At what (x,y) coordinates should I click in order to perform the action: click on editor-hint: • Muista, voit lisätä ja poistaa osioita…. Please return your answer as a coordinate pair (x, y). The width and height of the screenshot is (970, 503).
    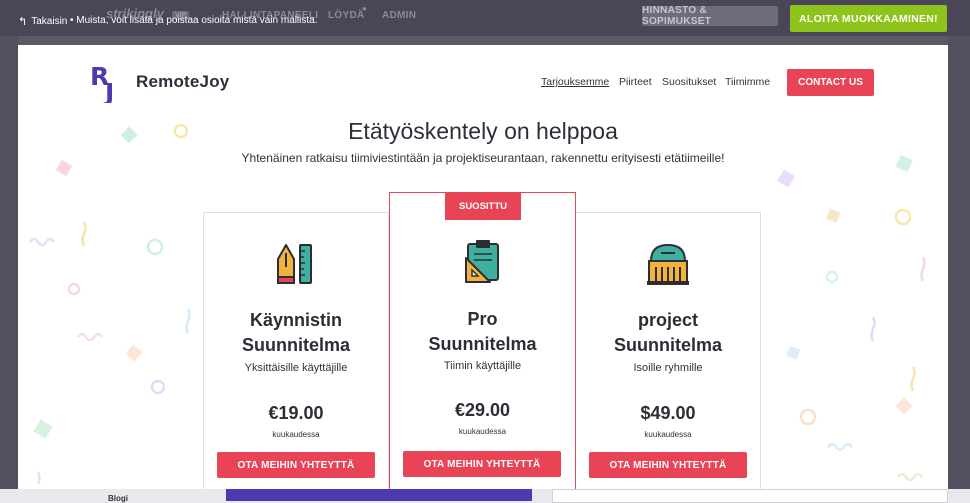
    Looking at the image, I should click on (194, 20).